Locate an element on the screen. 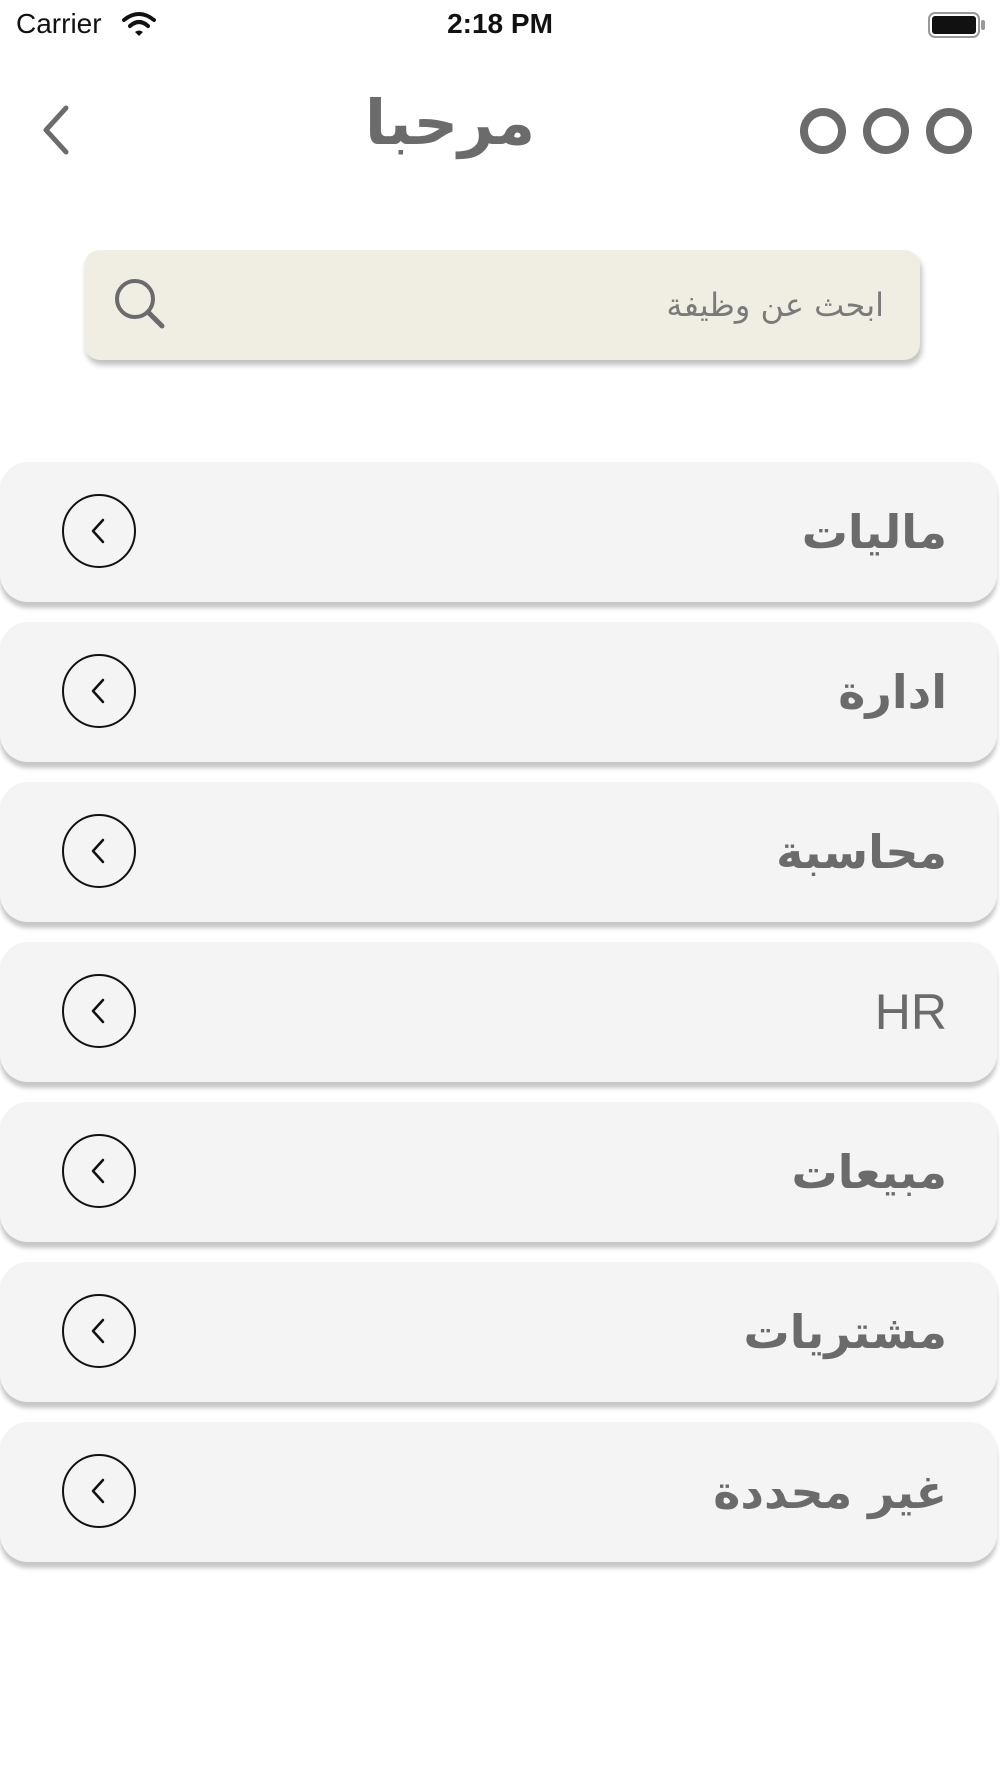 The height and width of the screenshot is (1778, 1000). search-input is located at coordinates (534, 305).